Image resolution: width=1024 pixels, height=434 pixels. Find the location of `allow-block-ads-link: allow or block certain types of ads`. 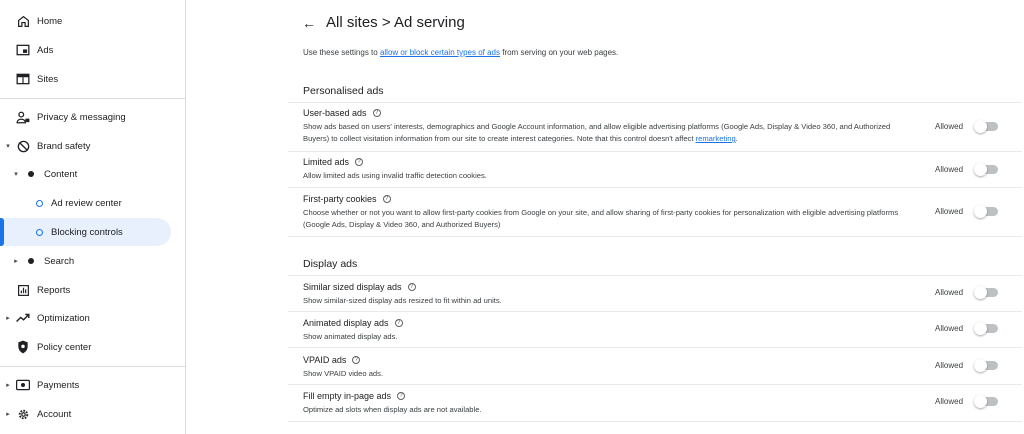

allow-block-ads-link: allow or block certain types of ads is located at coordinates (440, 52).